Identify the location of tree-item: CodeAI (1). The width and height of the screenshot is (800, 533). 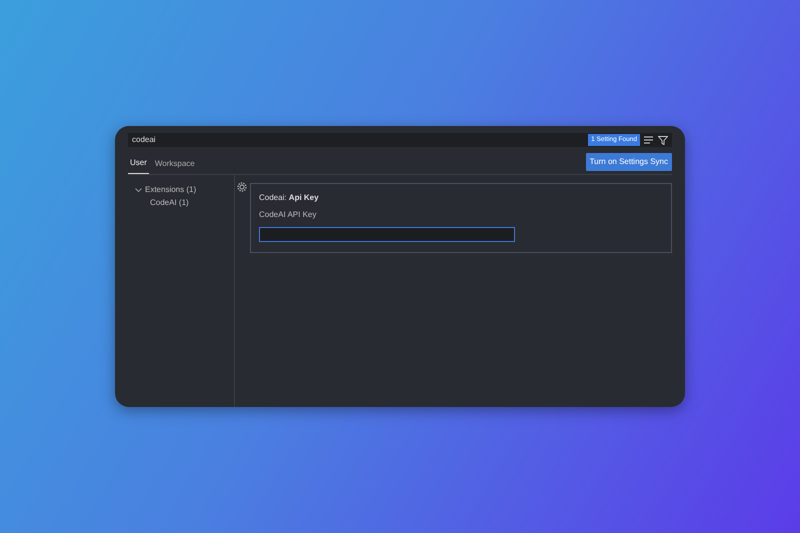
(181, 202).